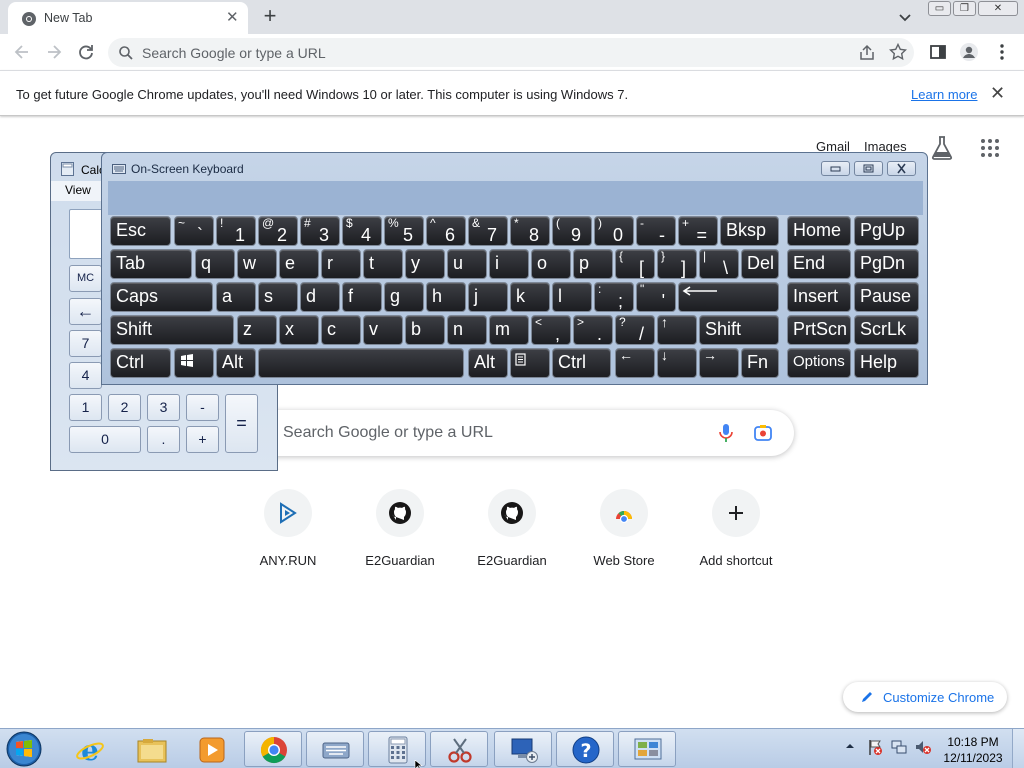  Describe the element at coordinates (835, 168) in the screenshot. I see `osk-minimize-button` at that location.